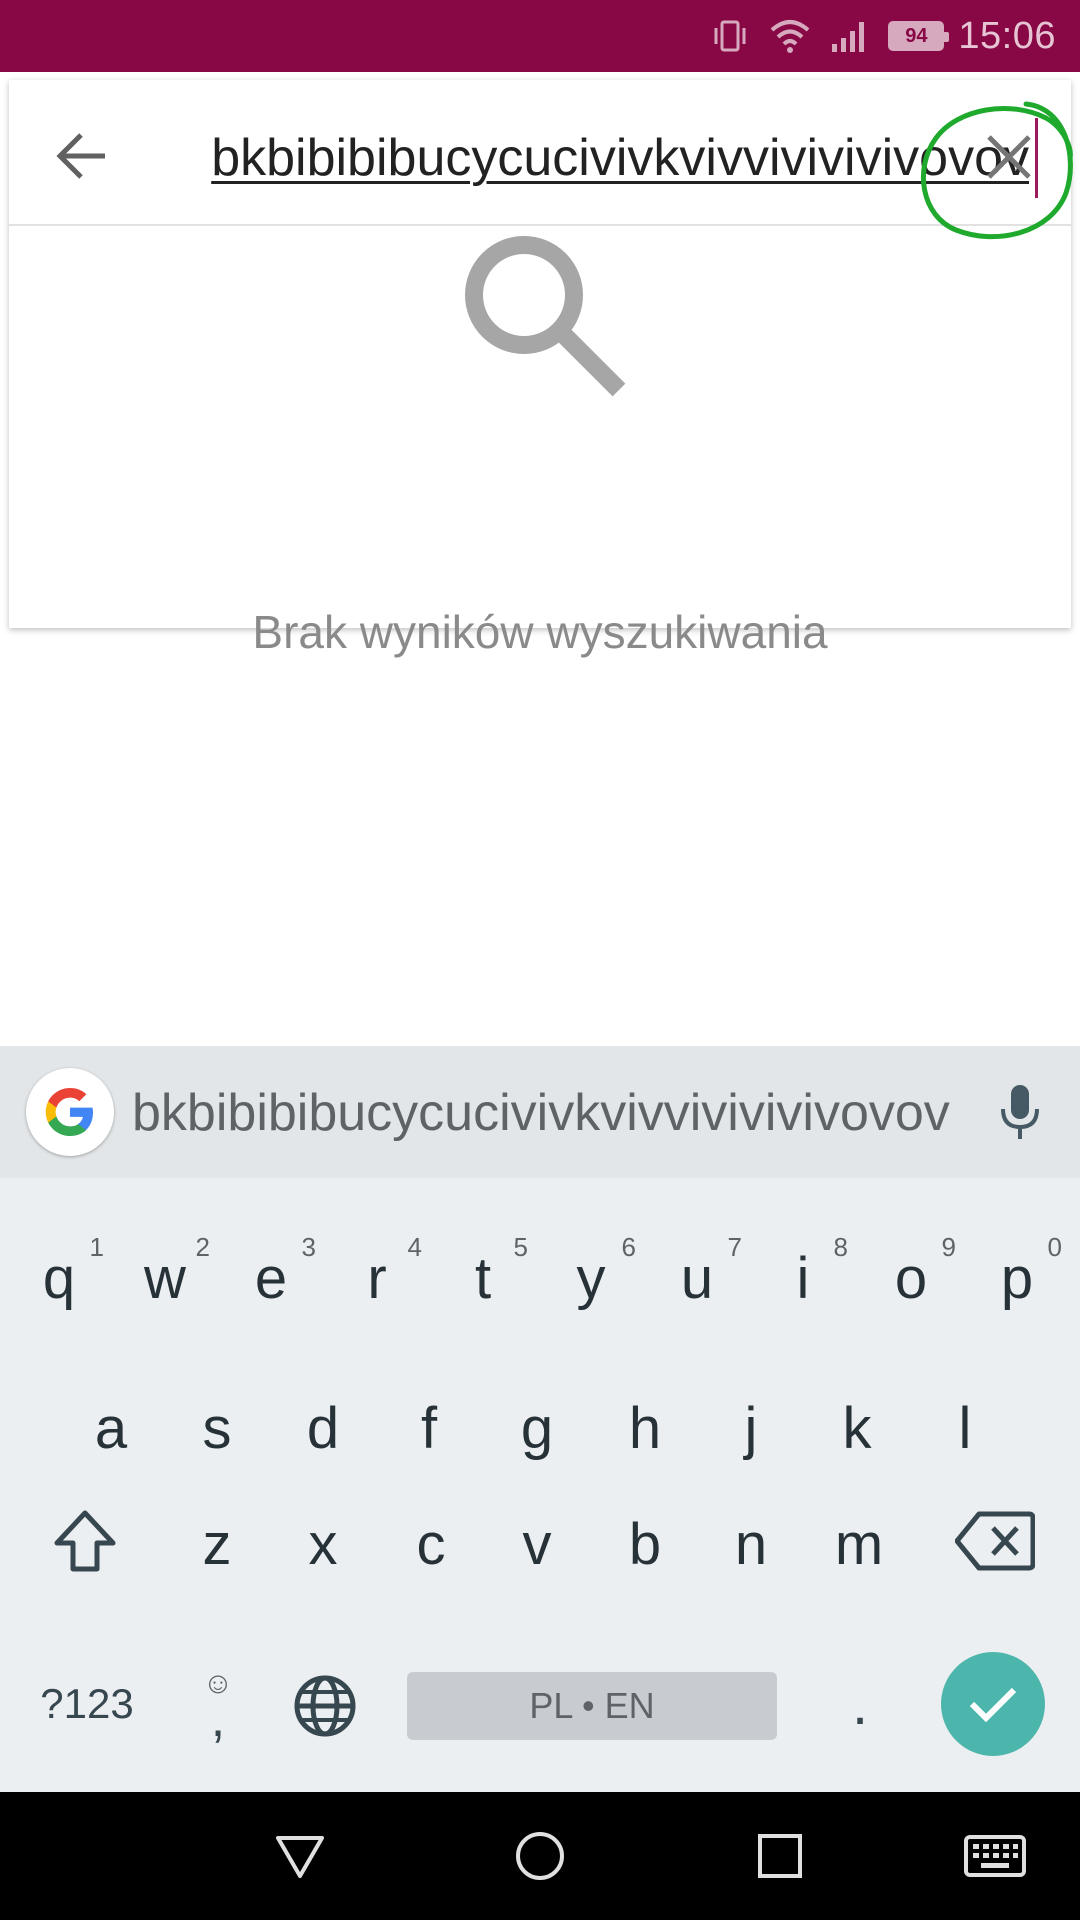 This screenshot has height=1920, width=1080. I want to click on clock: 15:06, so click(1007, 35).